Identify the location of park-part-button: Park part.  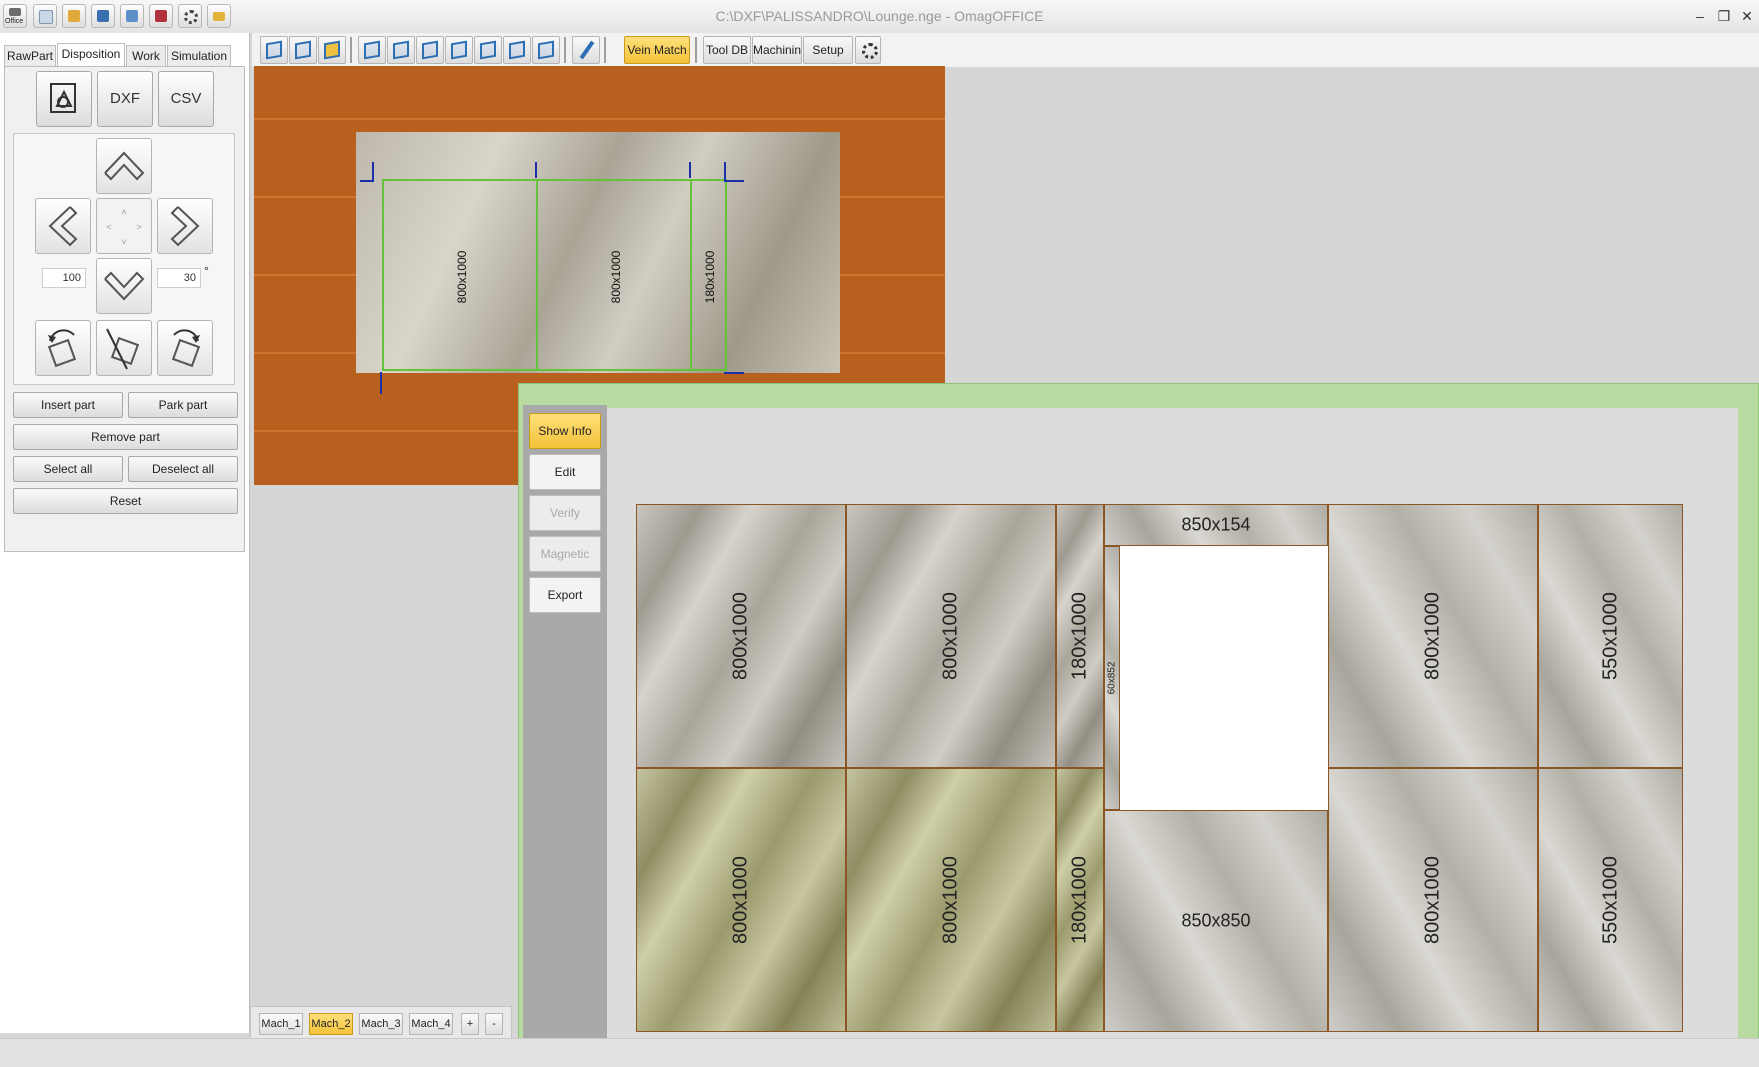
(183, 405).